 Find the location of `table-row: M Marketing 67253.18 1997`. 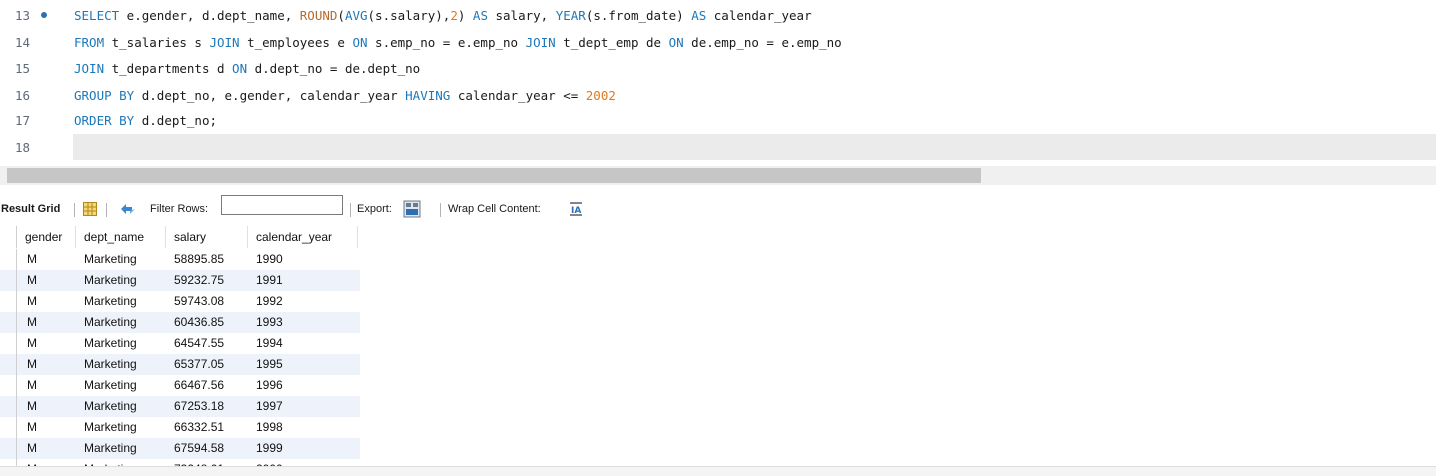

table-row: M Marketing 67253.18 1997 is located at coordinates (180, 406).